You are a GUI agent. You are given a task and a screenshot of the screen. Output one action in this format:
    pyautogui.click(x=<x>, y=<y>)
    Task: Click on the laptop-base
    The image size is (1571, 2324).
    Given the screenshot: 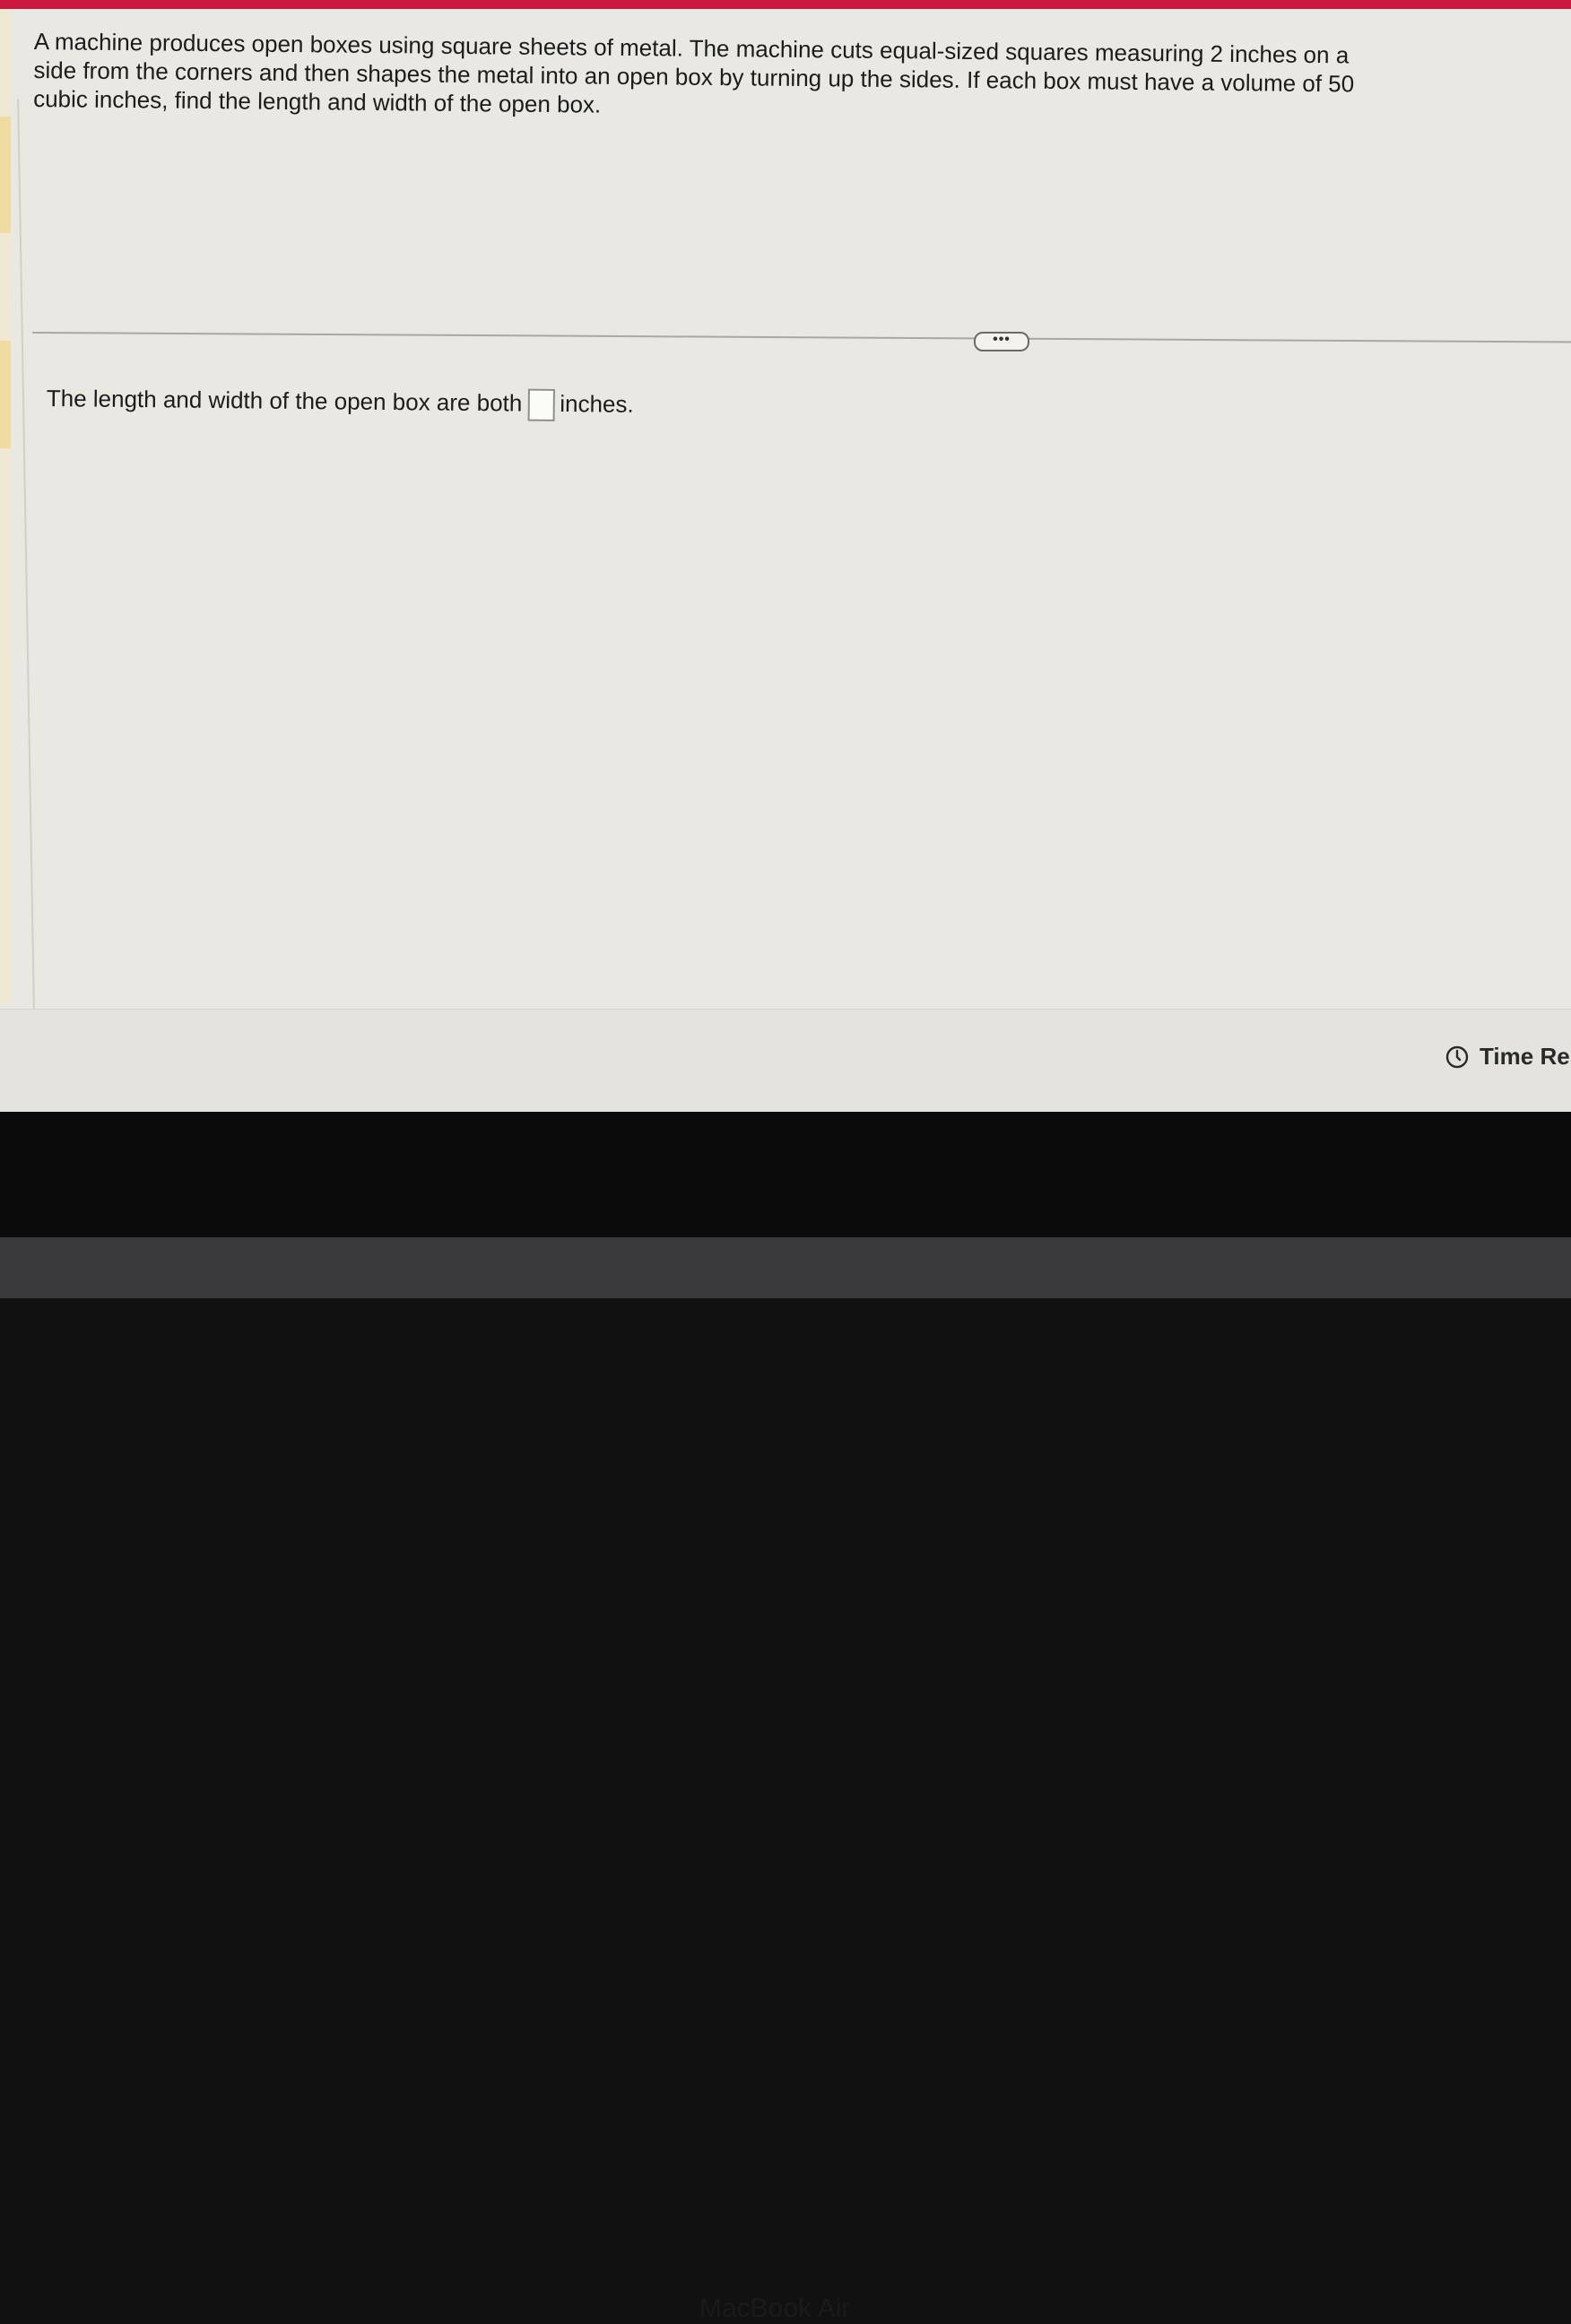 What is the action you would take?
    pyautogui.click(x=785, y=1267)
    